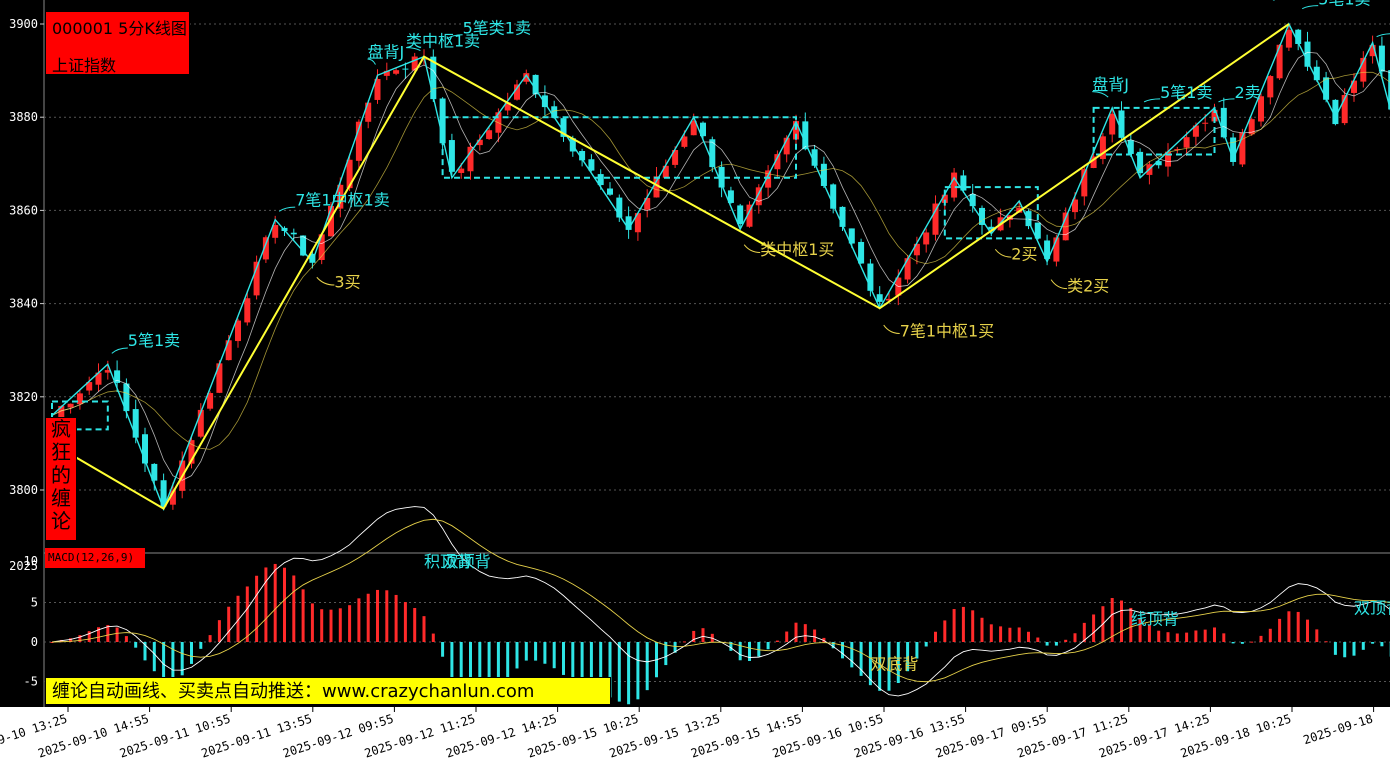 Image resolution: width=1390 pixels, height=775 pixels. What do you see at coordinates (497, 27) in the screenshot?
I see `annotation-label: 5笔类1卖` at bounding box center [497, 27].